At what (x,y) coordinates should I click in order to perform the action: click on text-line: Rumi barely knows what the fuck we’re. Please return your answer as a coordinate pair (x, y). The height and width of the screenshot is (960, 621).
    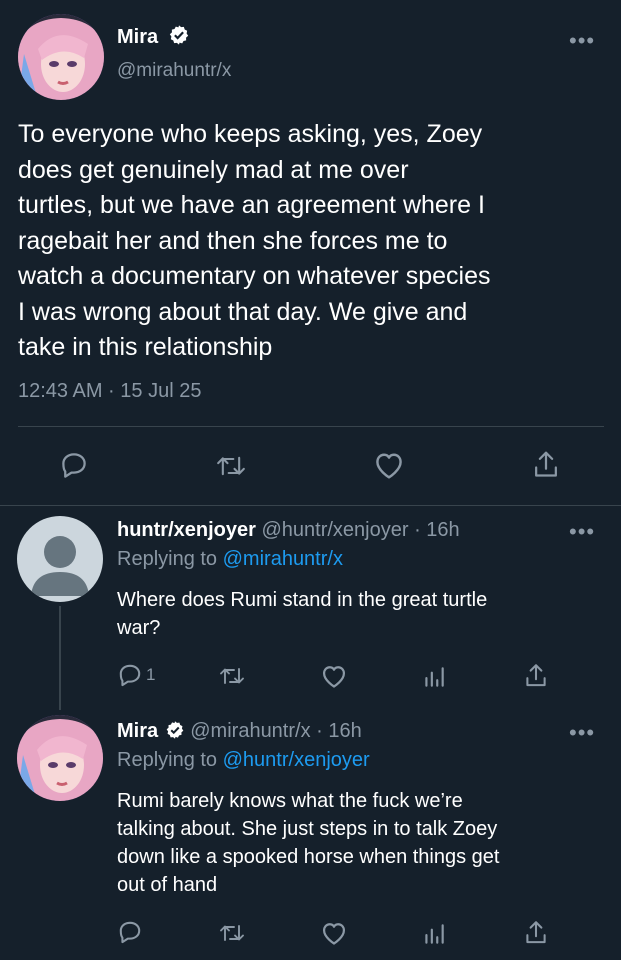
    Looking at the image, I should click on (290, 801).